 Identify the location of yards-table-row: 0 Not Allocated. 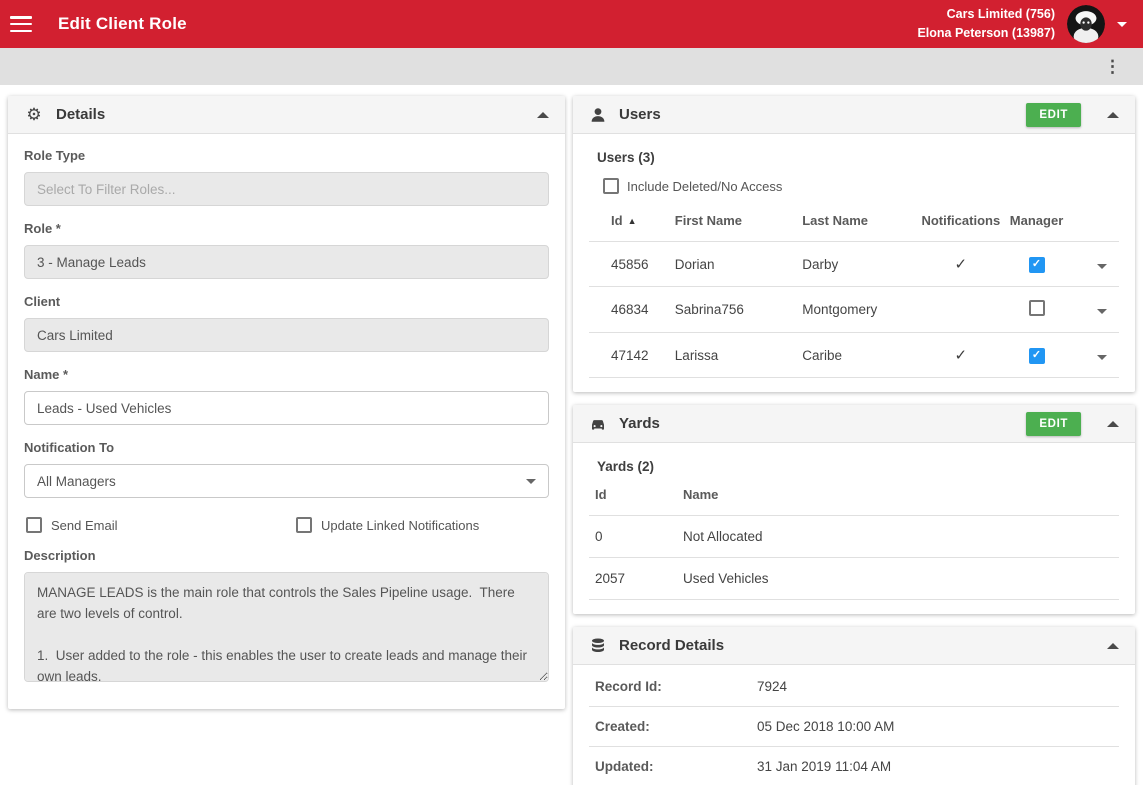
(854, 536).